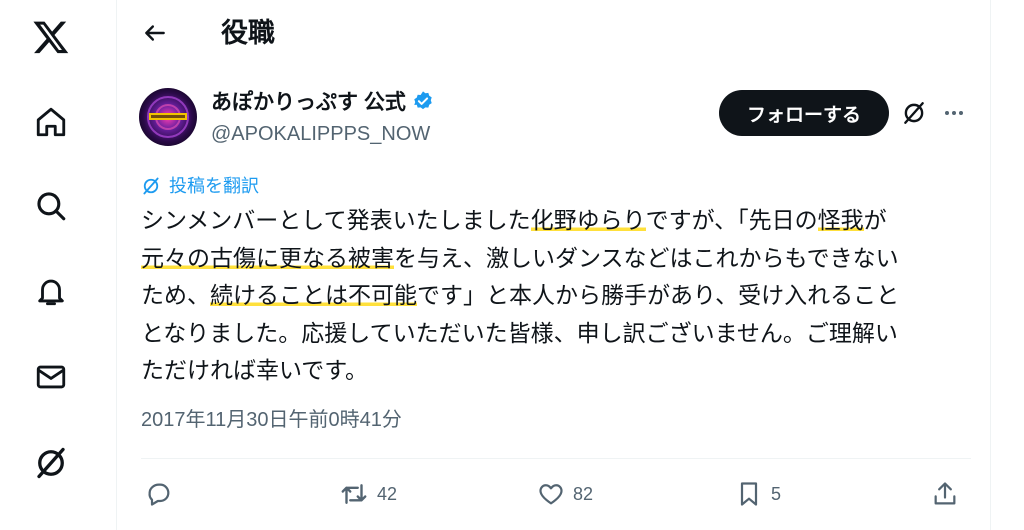 The image size is (1024, 530). I want to click on home-icon, so click(51, 122).